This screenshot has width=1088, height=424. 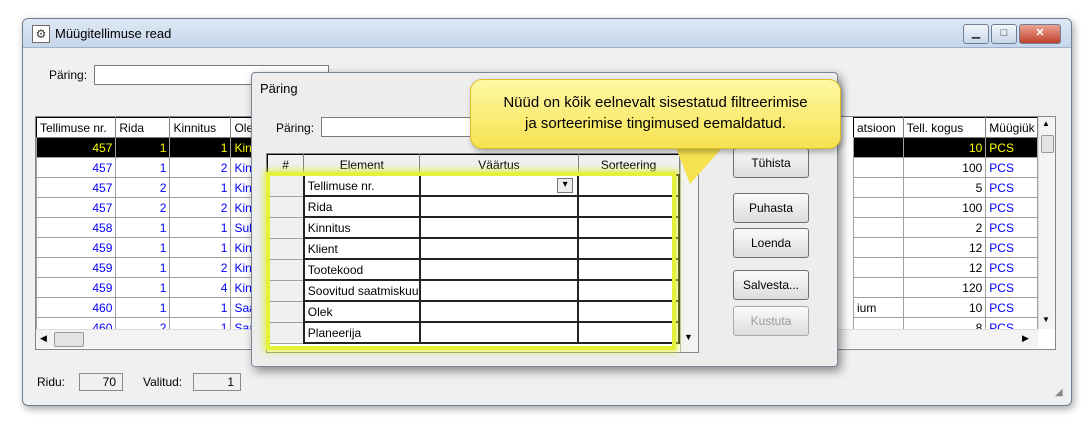 I want to click on cell-location: ium, so click(x=878, y=307).